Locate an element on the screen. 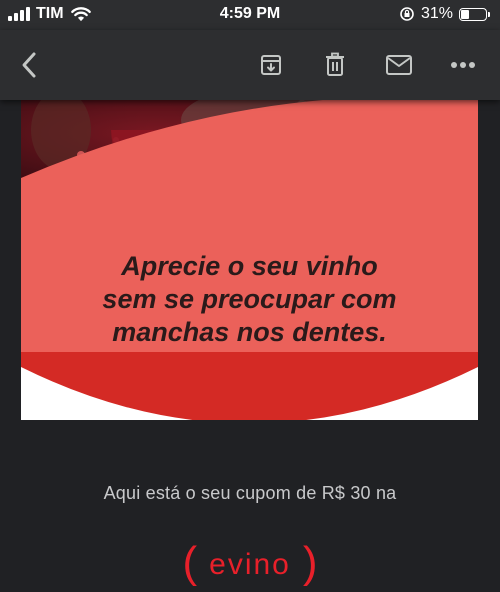 This screenshot has height=592, width=500. back-arrow-icon is located at coordinates (29, 65).